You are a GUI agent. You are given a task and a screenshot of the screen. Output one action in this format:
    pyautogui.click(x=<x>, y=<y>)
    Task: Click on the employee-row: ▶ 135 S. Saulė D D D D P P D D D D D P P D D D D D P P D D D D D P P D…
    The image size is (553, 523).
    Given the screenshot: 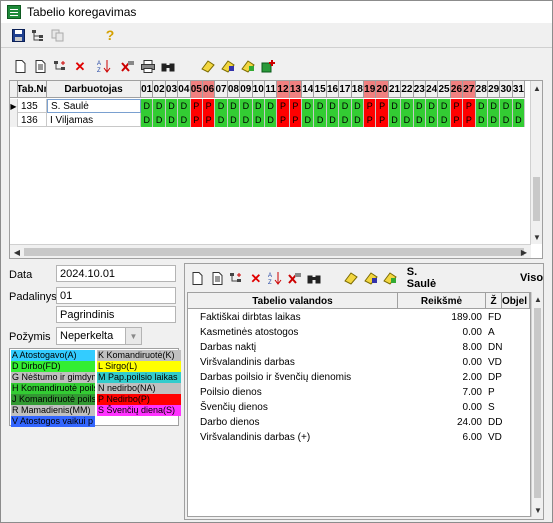 What is the action you would take?
    pyautogui.click(x=268, y=106)
    